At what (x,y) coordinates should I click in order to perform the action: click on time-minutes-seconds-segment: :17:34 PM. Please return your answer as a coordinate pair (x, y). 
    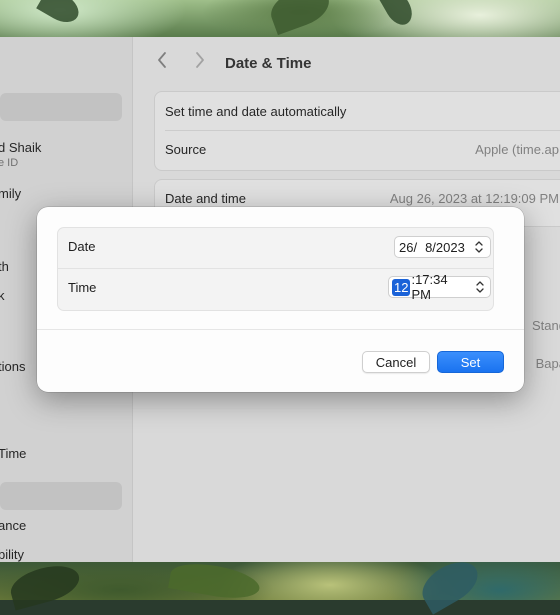
    Looking at the image, I should click on (438, 287).